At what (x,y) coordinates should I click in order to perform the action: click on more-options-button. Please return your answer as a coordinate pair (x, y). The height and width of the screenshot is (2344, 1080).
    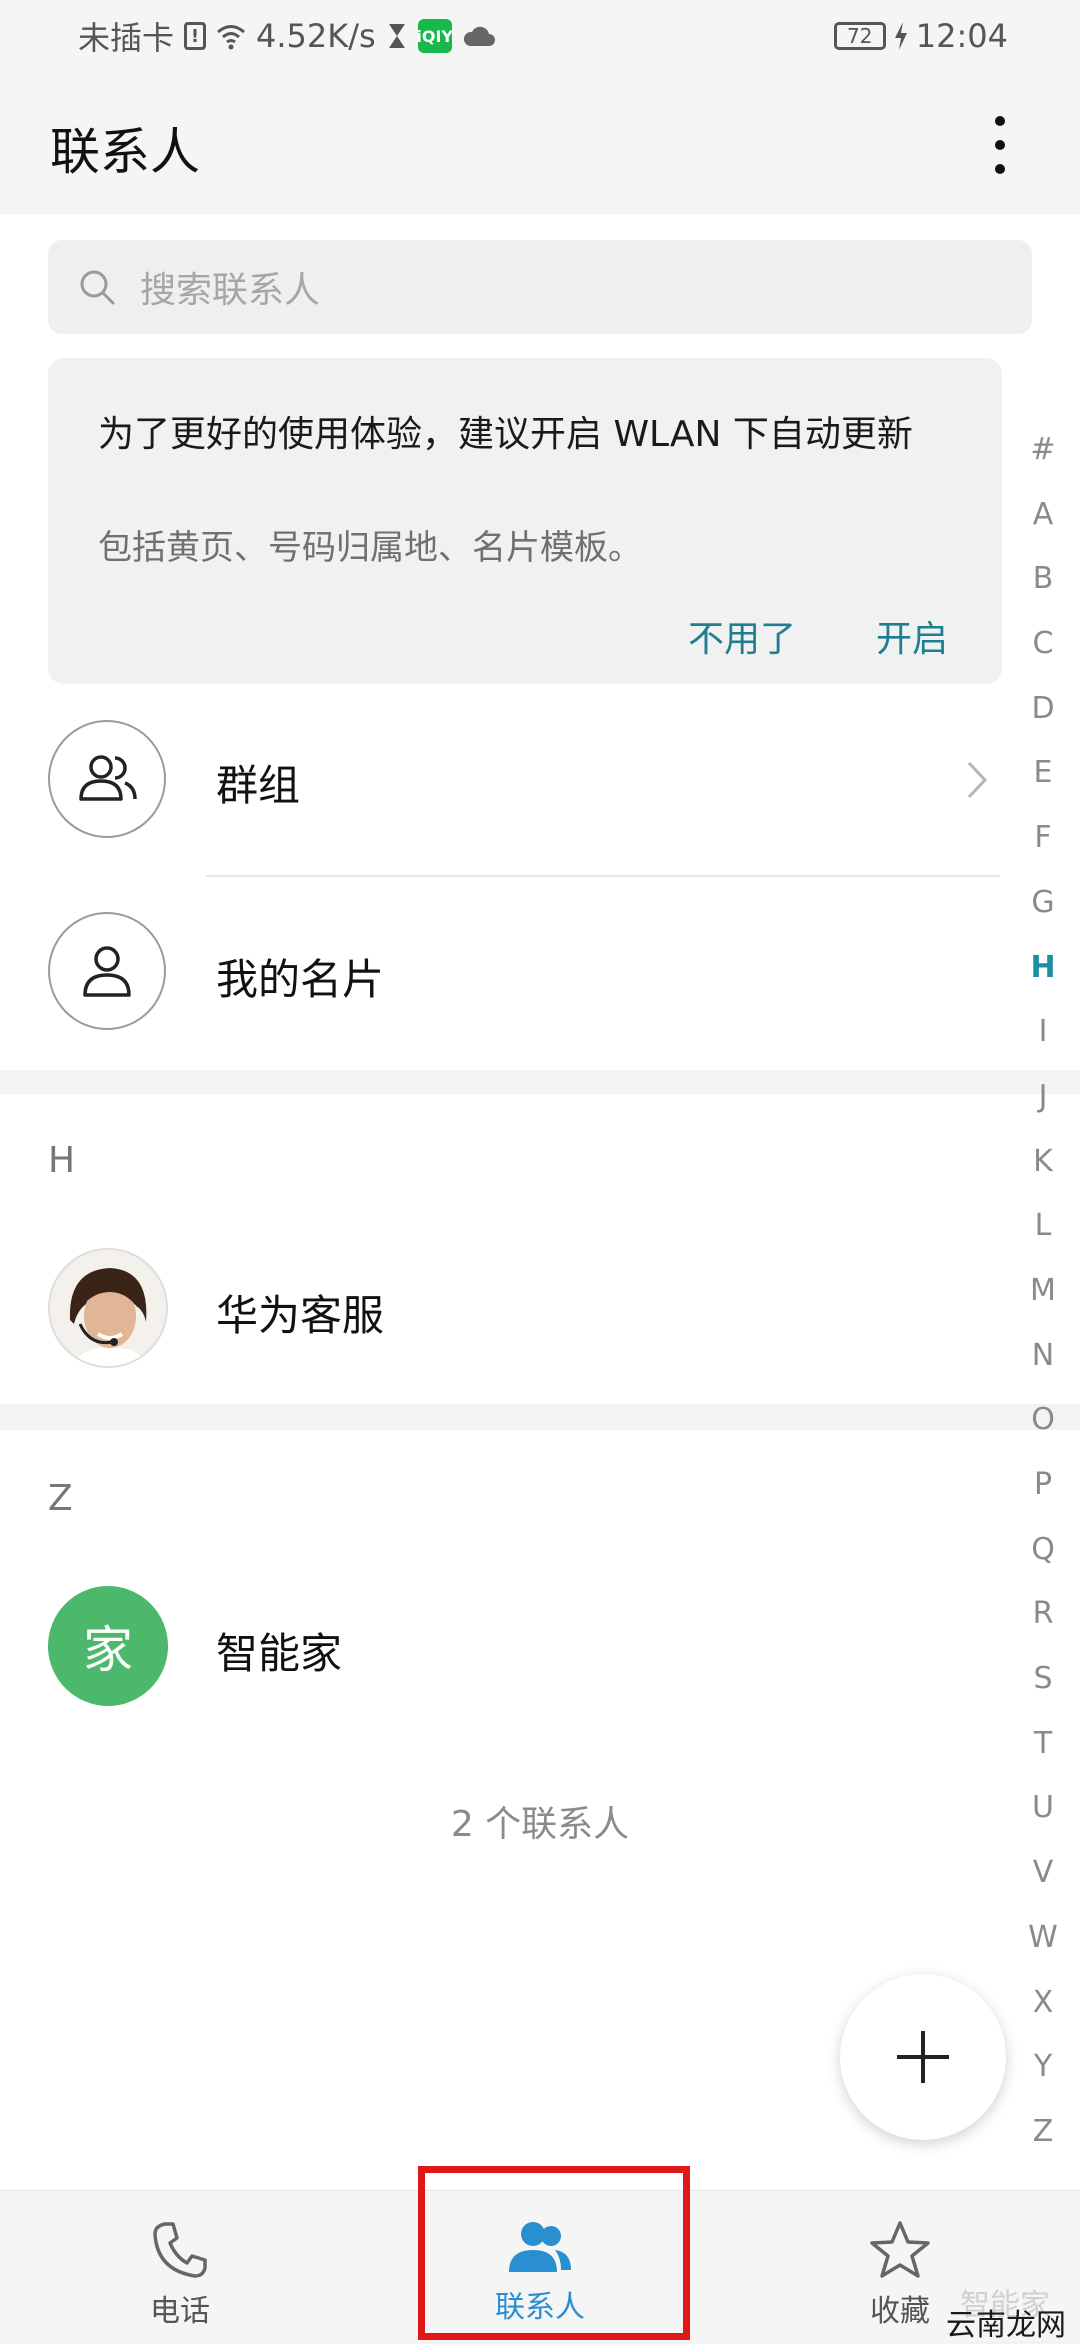
    Looking at the image, I should click on (1000, 147).